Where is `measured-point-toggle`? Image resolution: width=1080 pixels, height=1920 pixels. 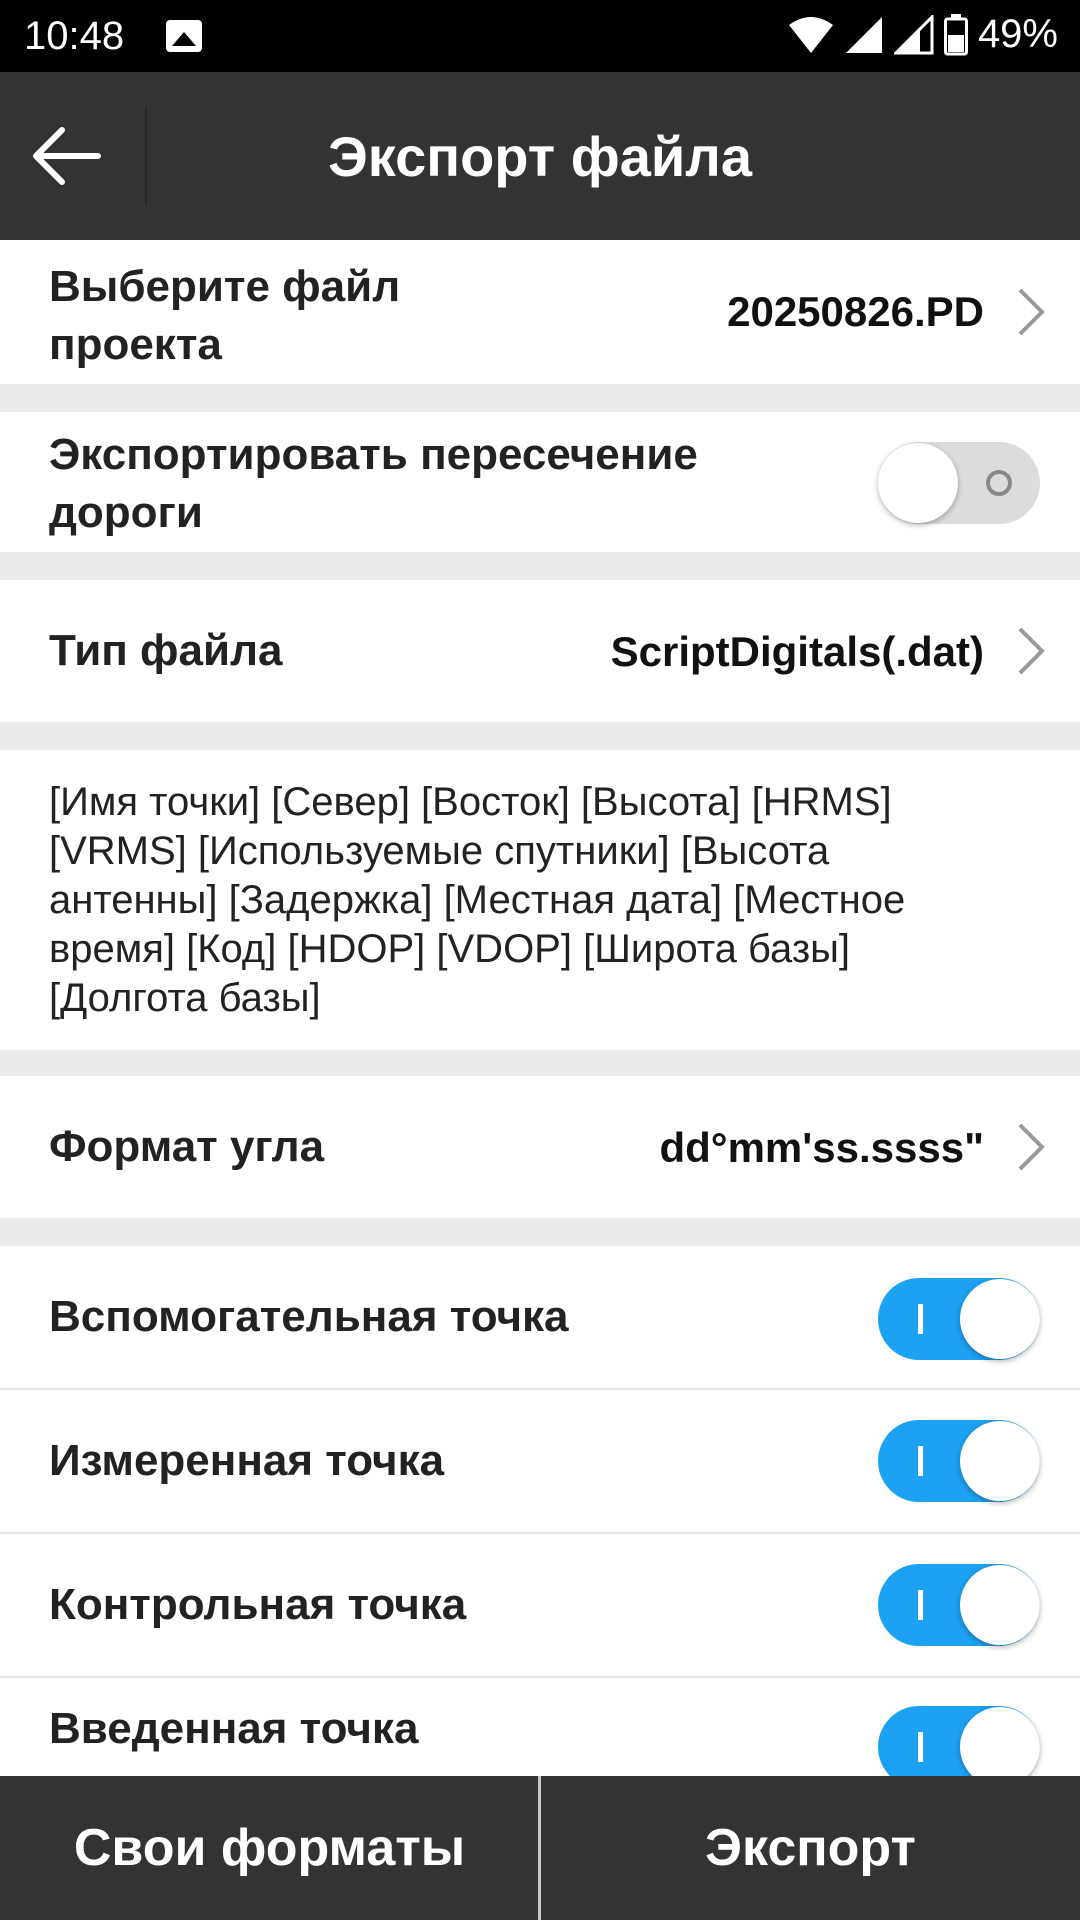 measured-point-toggle is located at coordinates (959, 1461).